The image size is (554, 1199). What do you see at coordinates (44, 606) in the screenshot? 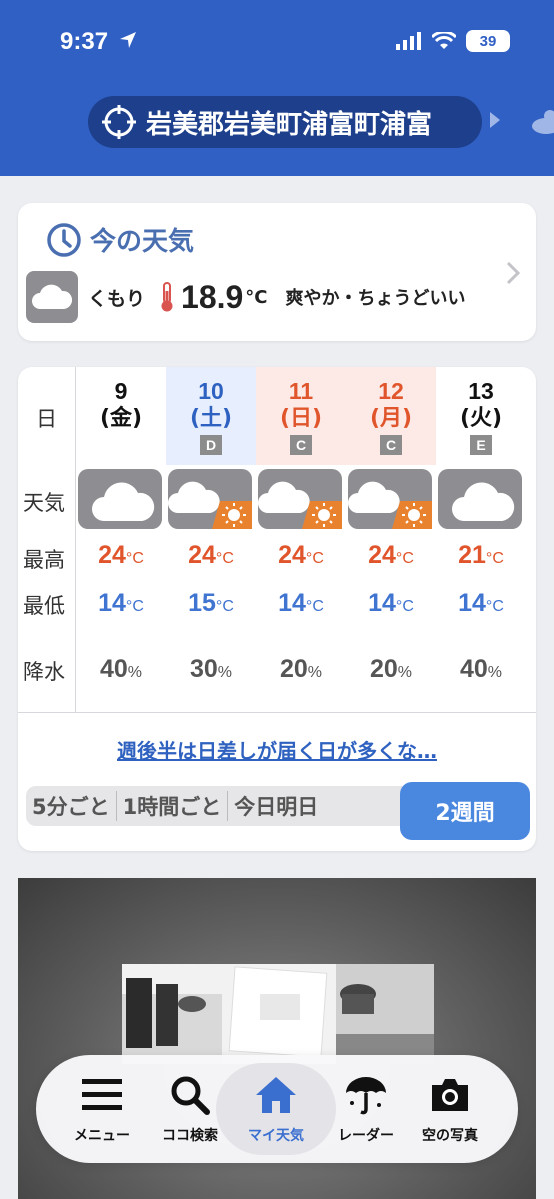
I see `row-label-low: 最低` at bounding box center [44, 606].